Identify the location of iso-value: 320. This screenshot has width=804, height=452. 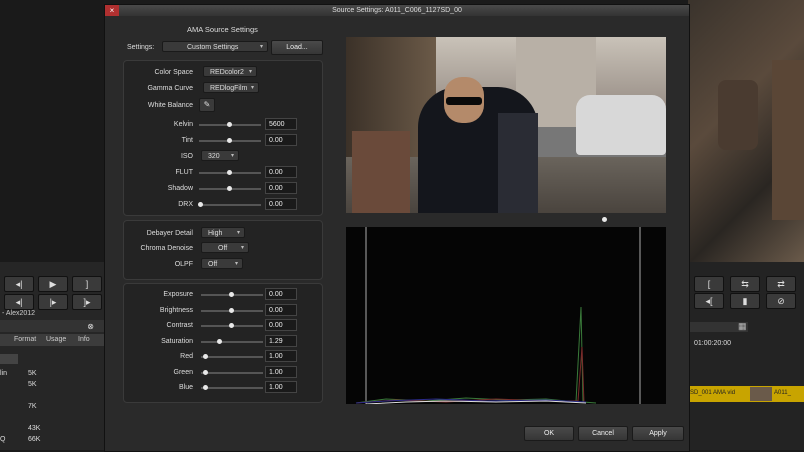
(214, 156).